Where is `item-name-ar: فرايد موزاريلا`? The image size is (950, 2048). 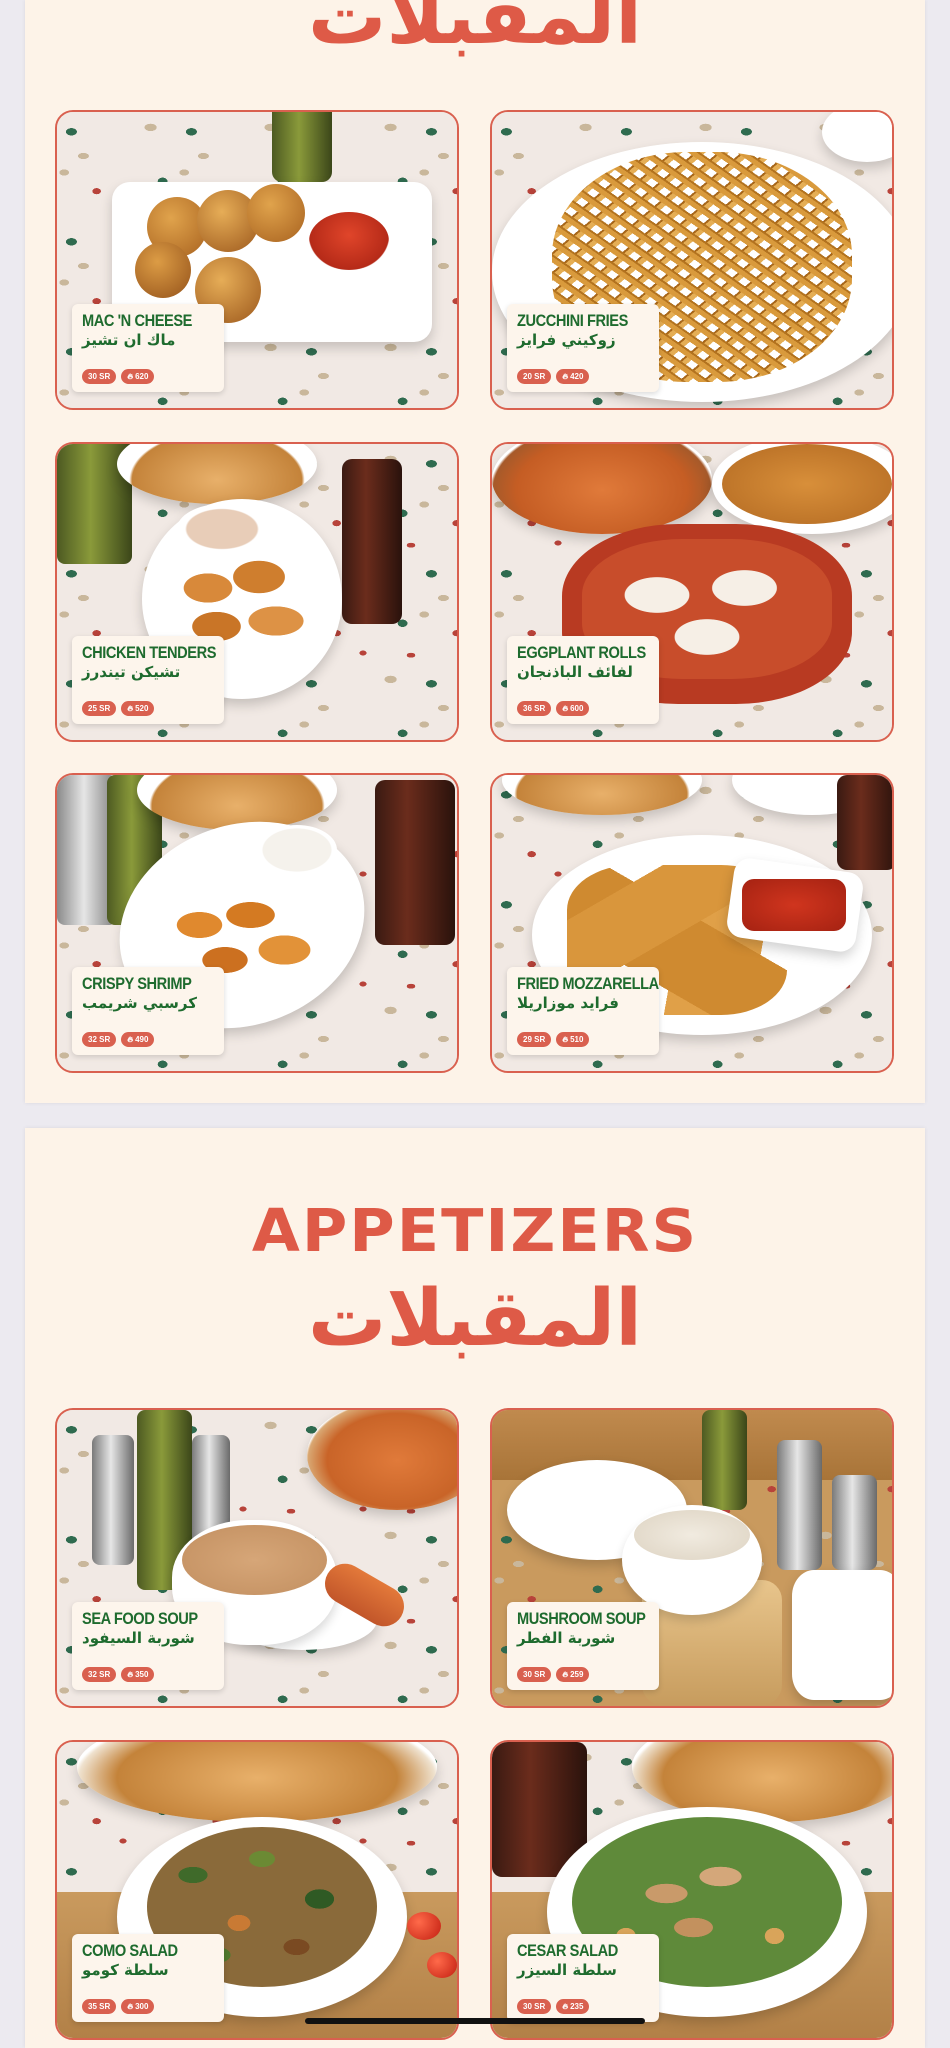
item-name-ar: فرايد موزاريلا is located at coordinates (568, 1003).